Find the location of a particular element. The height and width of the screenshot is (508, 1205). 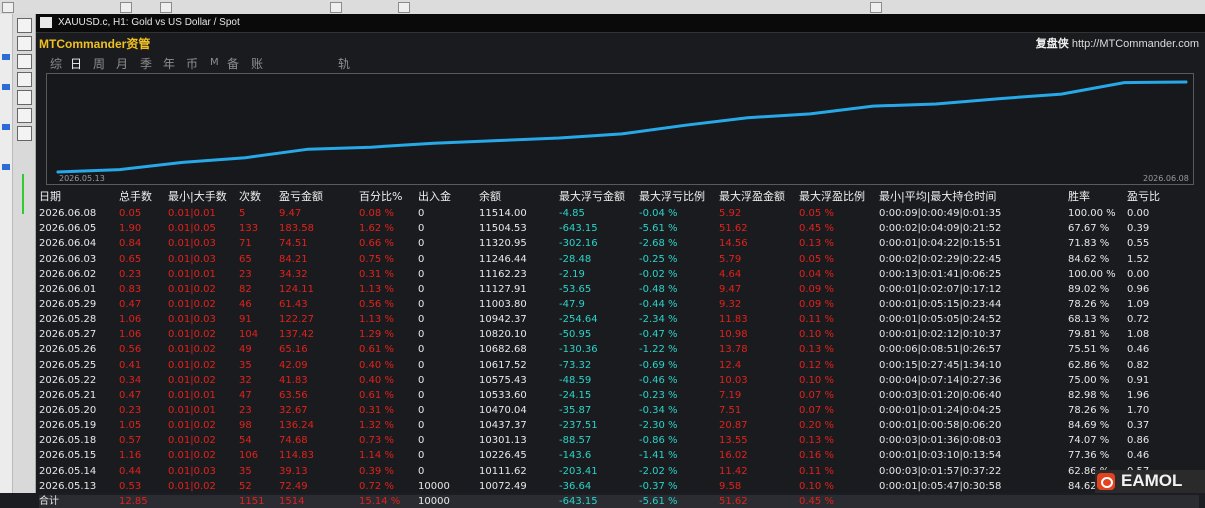

column-header-2: 最小|大手数 is located at coordinates (197, 195).